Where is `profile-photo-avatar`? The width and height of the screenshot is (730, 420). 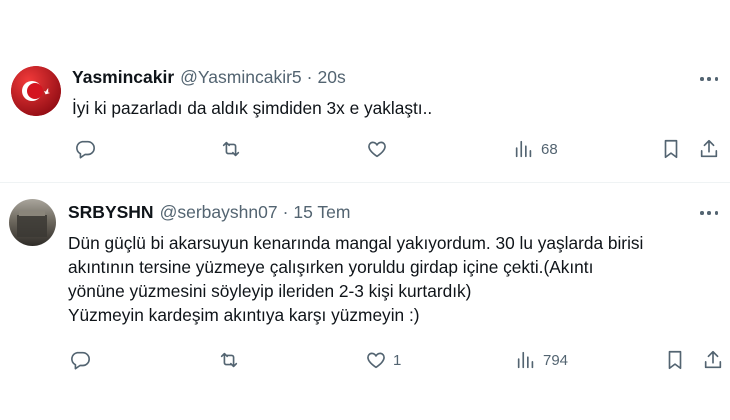
profile-photo-avatar is located at coordinates (32, 222).